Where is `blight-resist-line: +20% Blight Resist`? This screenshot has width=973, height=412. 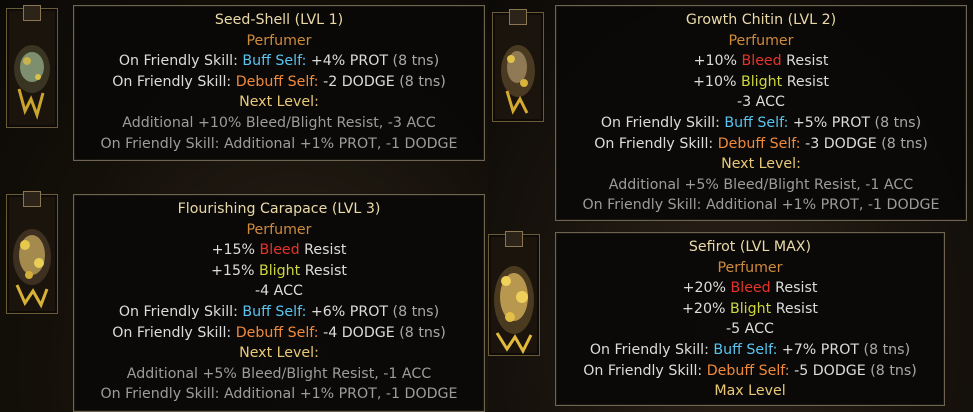
blight-resist-line: +20% Blight Resist is located at coordinates (750, 309).